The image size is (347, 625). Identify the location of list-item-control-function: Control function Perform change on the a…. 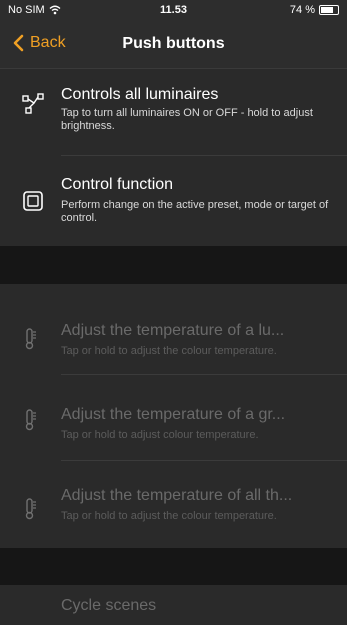
(173, 201).